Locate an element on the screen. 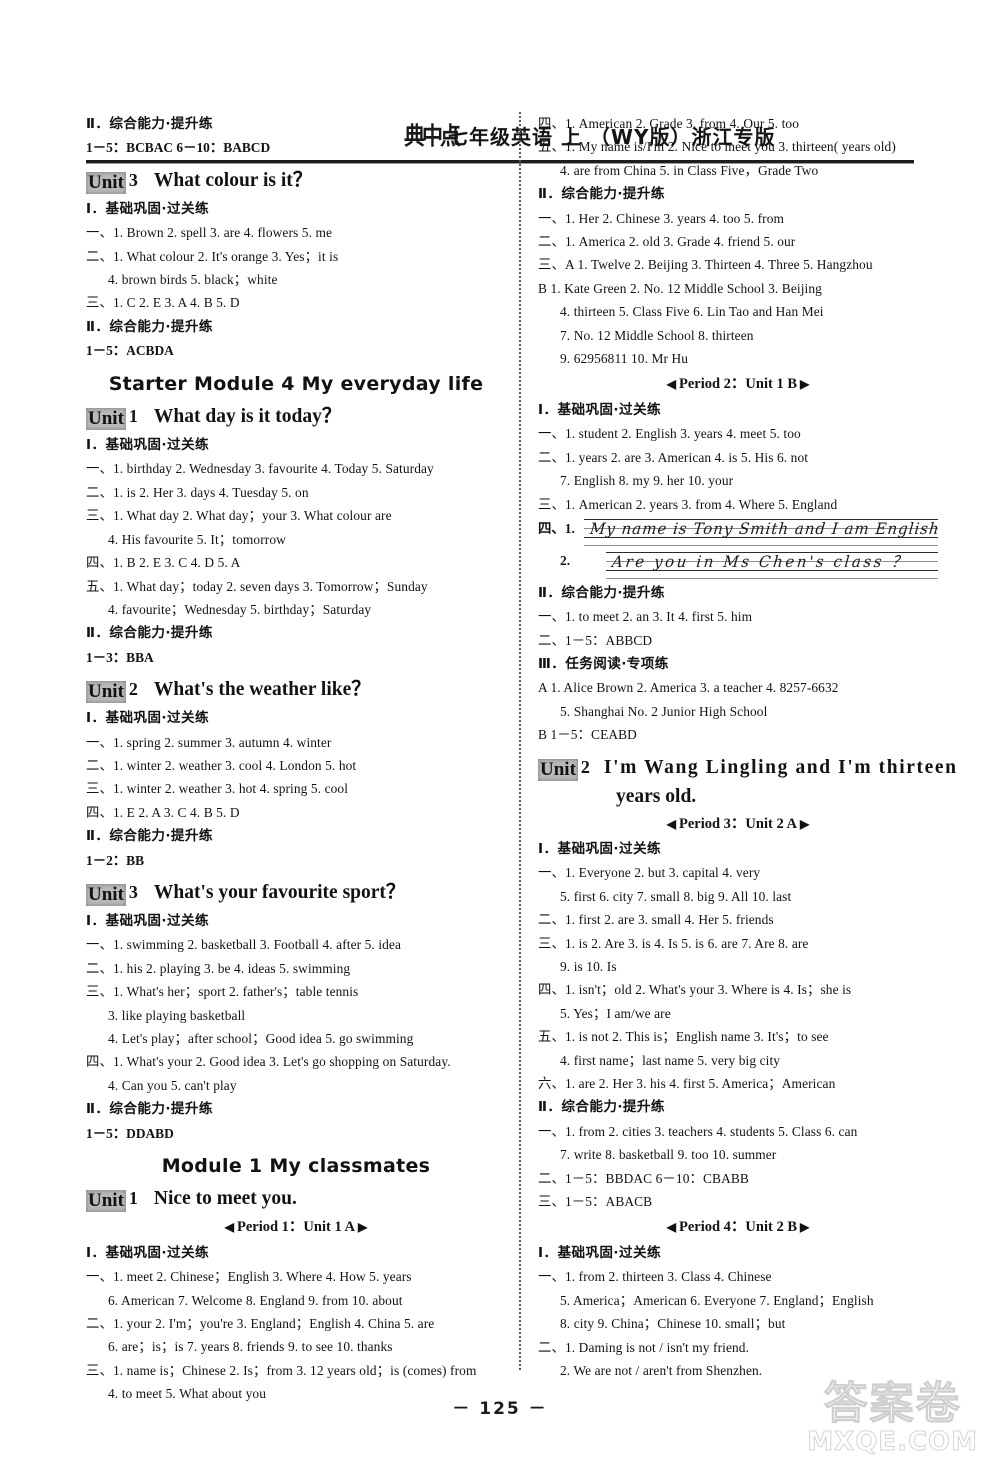 The width and height of the screenshot is (1000, 1471). period-label: Period 4：Unit 2 B is located at coordinates (737, 1227).